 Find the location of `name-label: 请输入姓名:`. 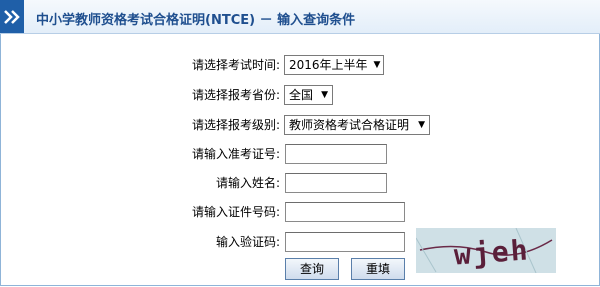

name-label: 请输入姓名: is located at coordinates (247, 183).